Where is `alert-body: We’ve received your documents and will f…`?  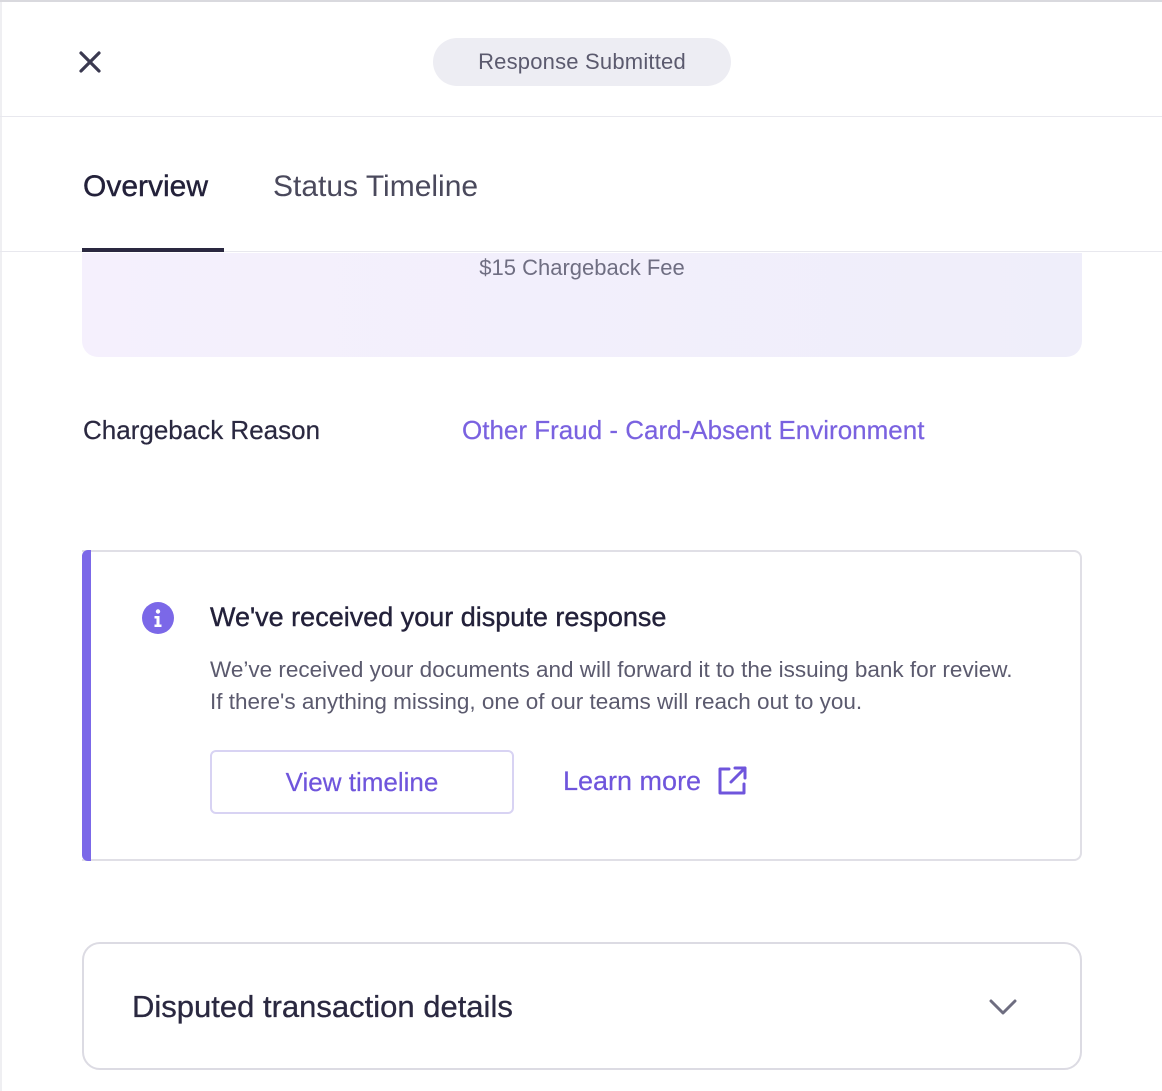 alert-body: We’ve received your documents and will f… is located at coordinates (611, 685).